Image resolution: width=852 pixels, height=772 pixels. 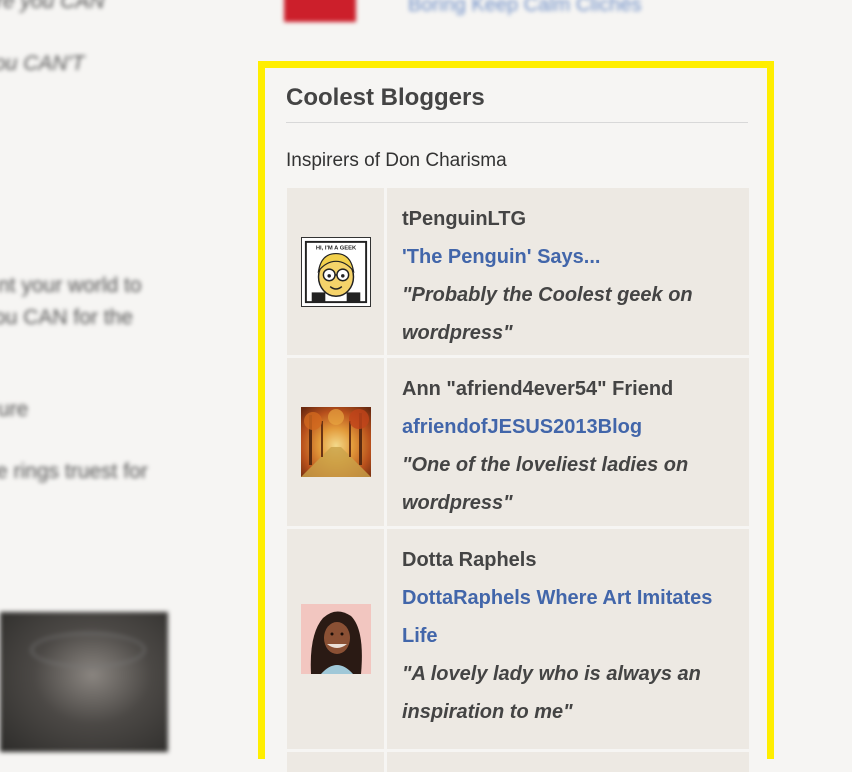 What do you see at coordinates (396, 160) in the screenshot?
I see `widget-subtitle: Inspirers of Don Charisma` at bounding box center [396, 160].